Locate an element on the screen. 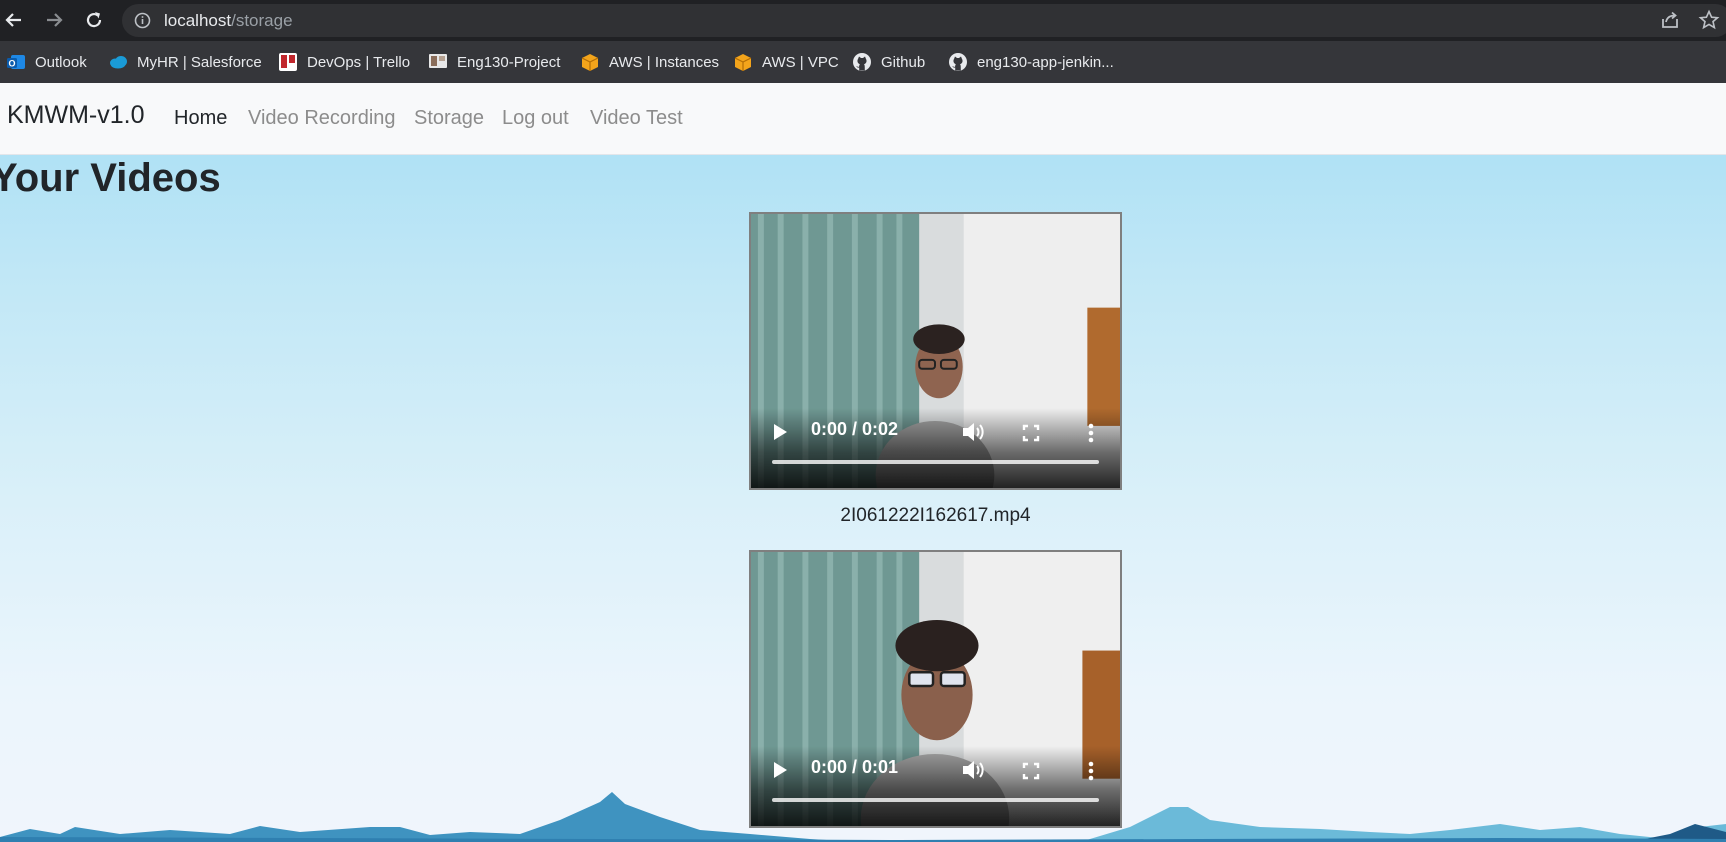  navbar-brand: KMWM-v1.0 is located at coordinates (76, 115).